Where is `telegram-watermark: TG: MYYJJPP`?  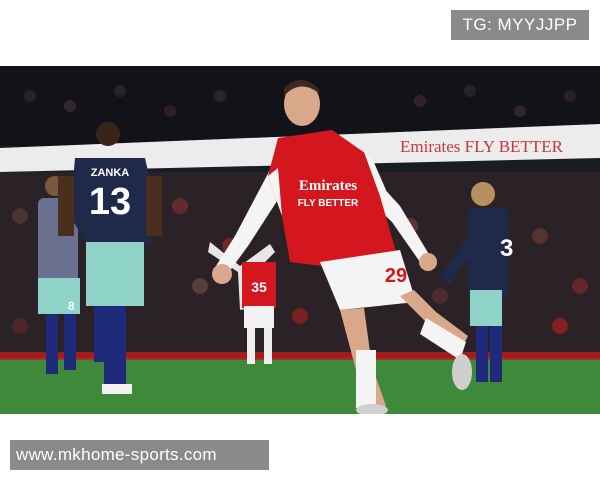
telegram-watermark: TG: MYYJJPP is located at coordinates (520, 25).